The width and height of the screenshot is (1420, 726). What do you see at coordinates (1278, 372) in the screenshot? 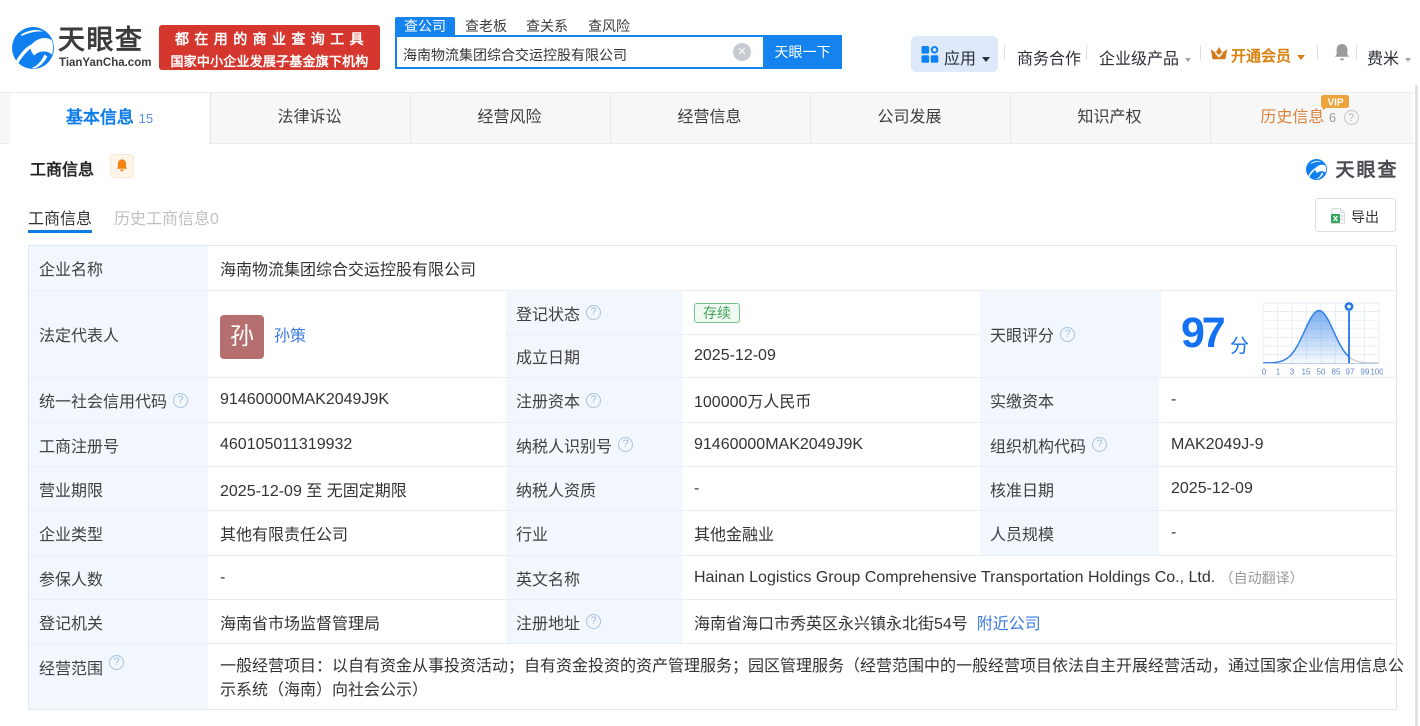
I see `svg-text: 1` at bounding box center [1278, 372].